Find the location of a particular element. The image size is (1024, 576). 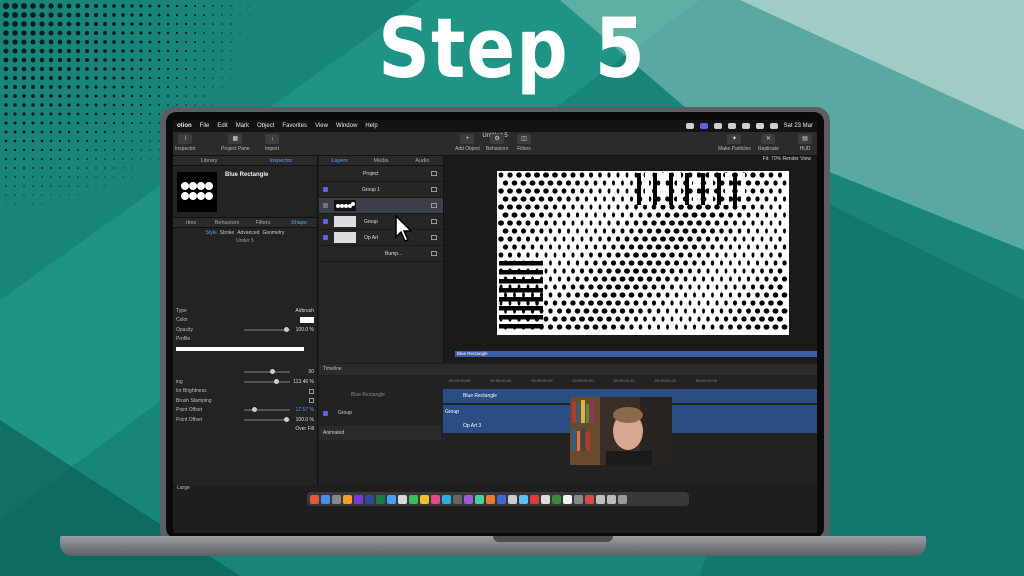

prop-spacing: ing 113.46 % is located at coordinates (245, 382).